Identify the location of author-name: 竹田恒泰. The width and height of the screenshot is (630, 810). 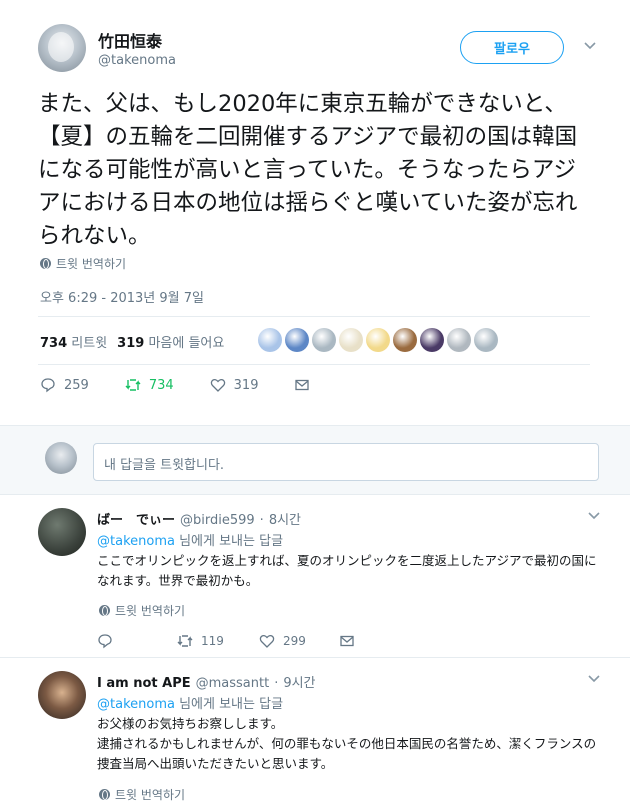
(130, 40).